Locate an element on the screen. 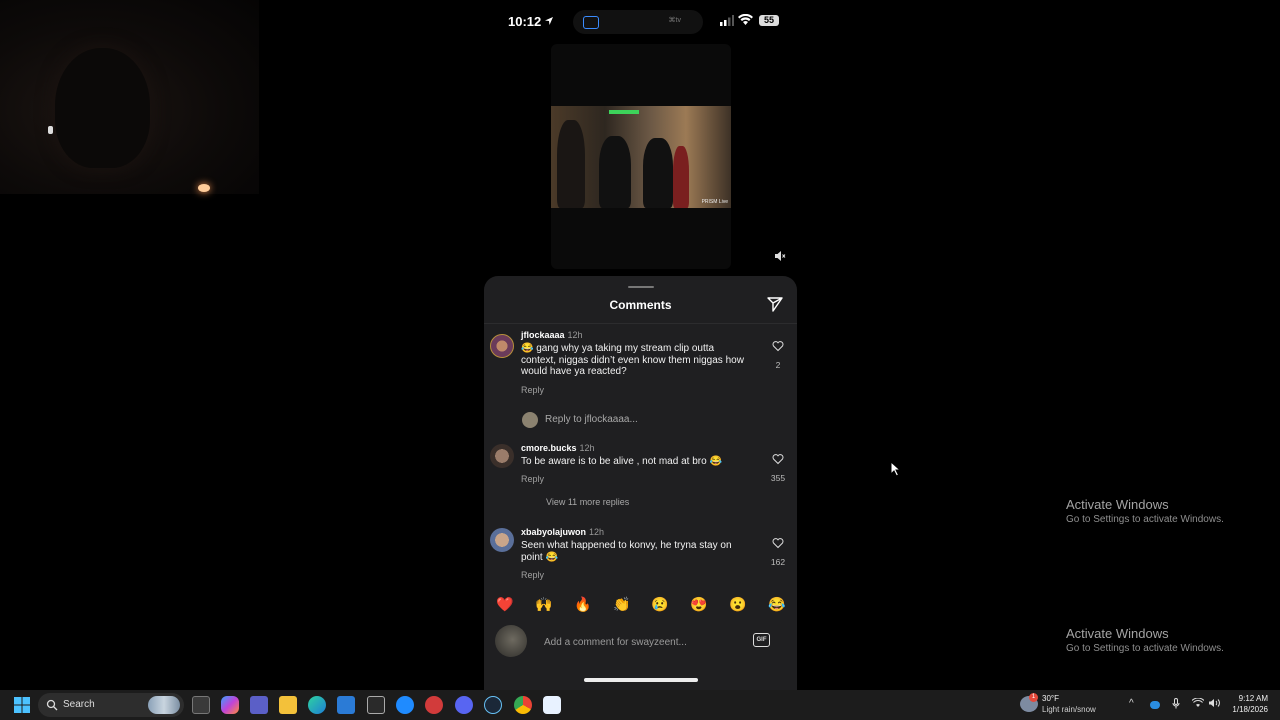  clock-date: 1/18/2026 is located at coordinates (1250, 709).